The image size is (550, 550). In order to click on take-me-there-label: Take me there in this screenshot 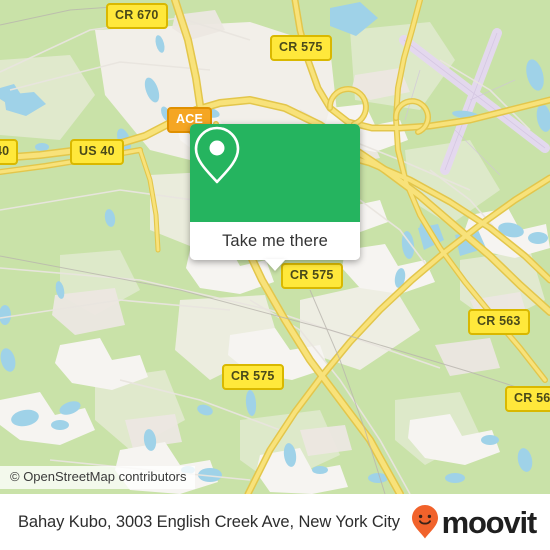, I will do `click(275, 240)`.